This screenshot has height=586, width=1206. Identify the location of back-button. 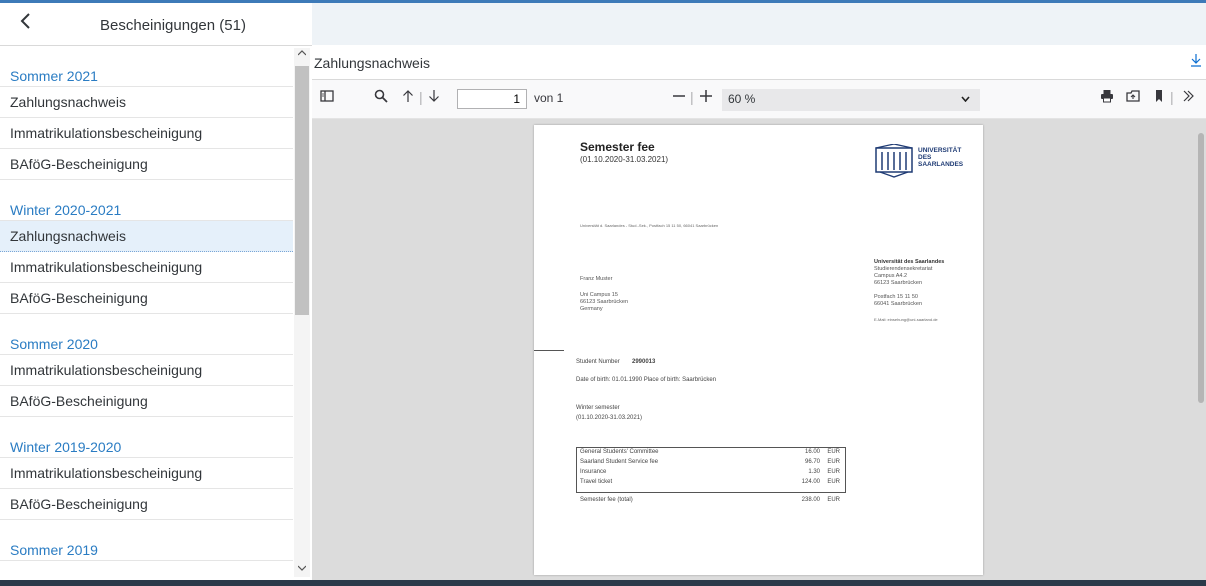
(26, 23).